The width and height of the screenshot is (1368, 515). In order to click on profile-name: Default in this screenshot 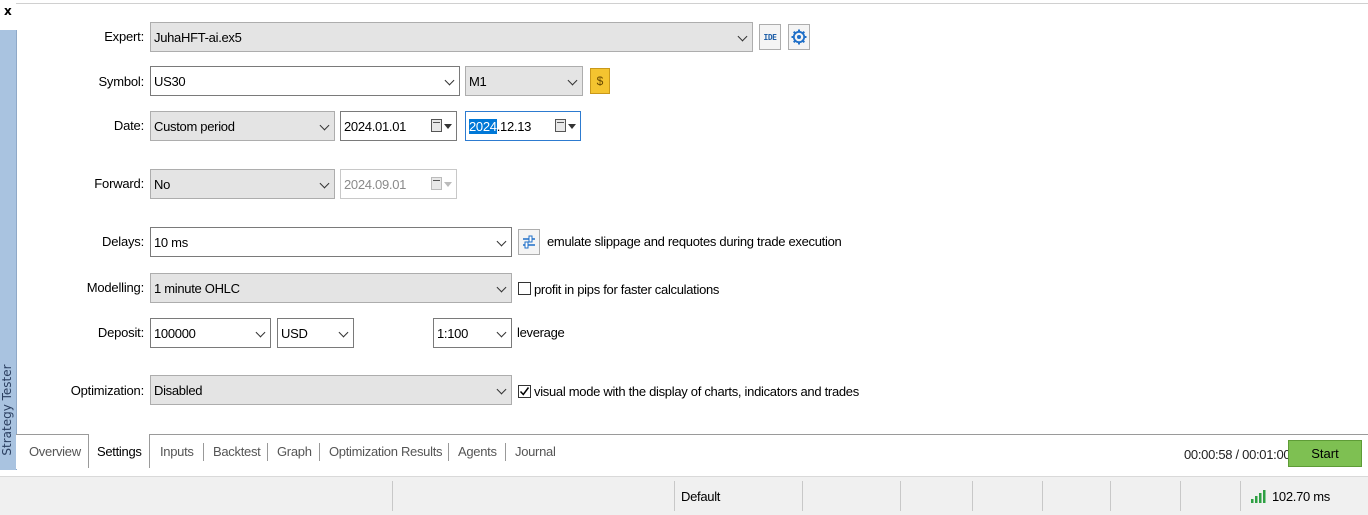, I will do `click(701, 496)`.